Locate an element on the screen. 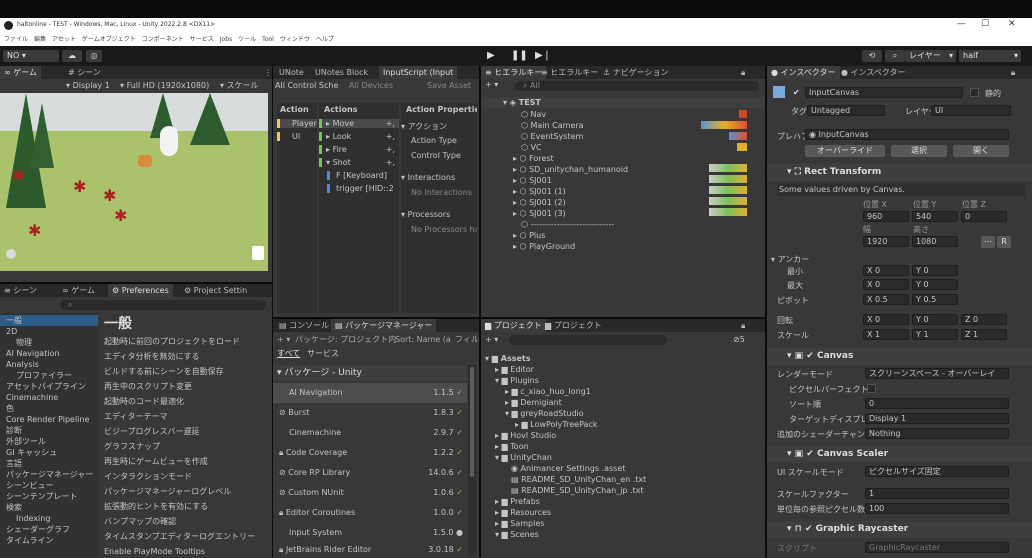 The image size is (1032, 558). pivot-x: X 0.5 is located at coordinates (886, 299).